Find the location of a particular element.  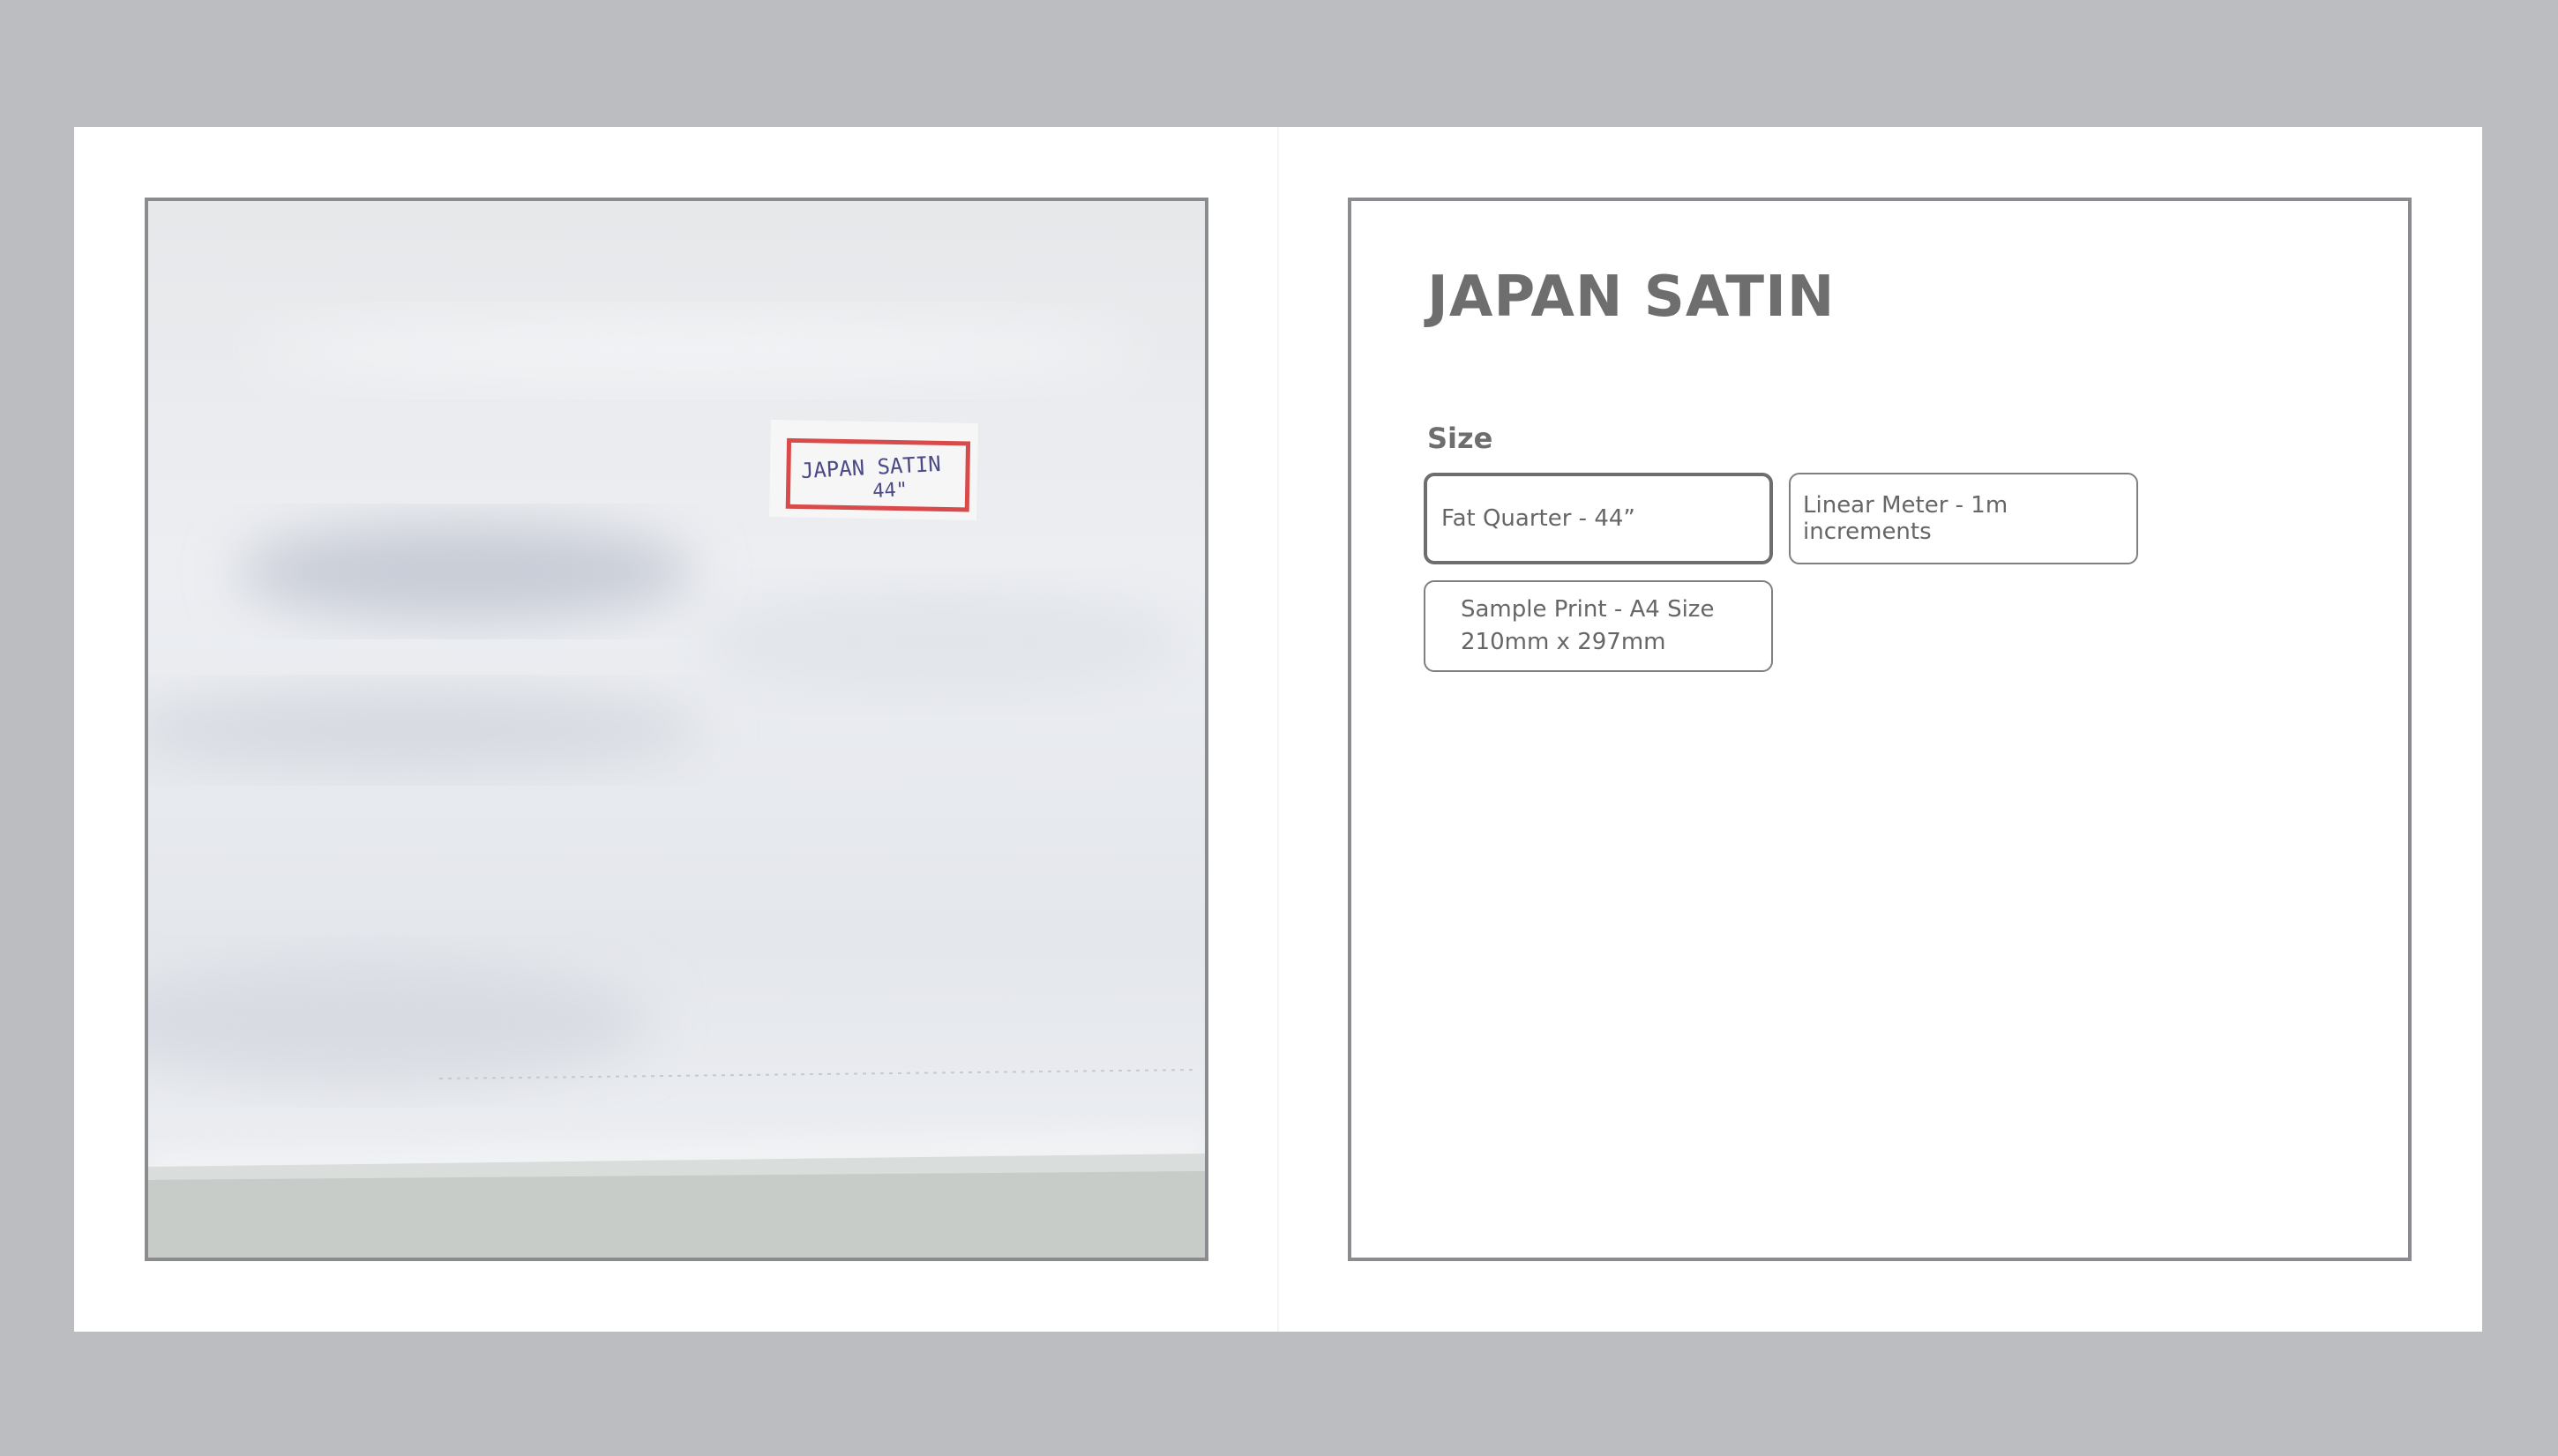

size-option-label-line-2: 210mm x 297mm is located at coordinates (1563, 642).